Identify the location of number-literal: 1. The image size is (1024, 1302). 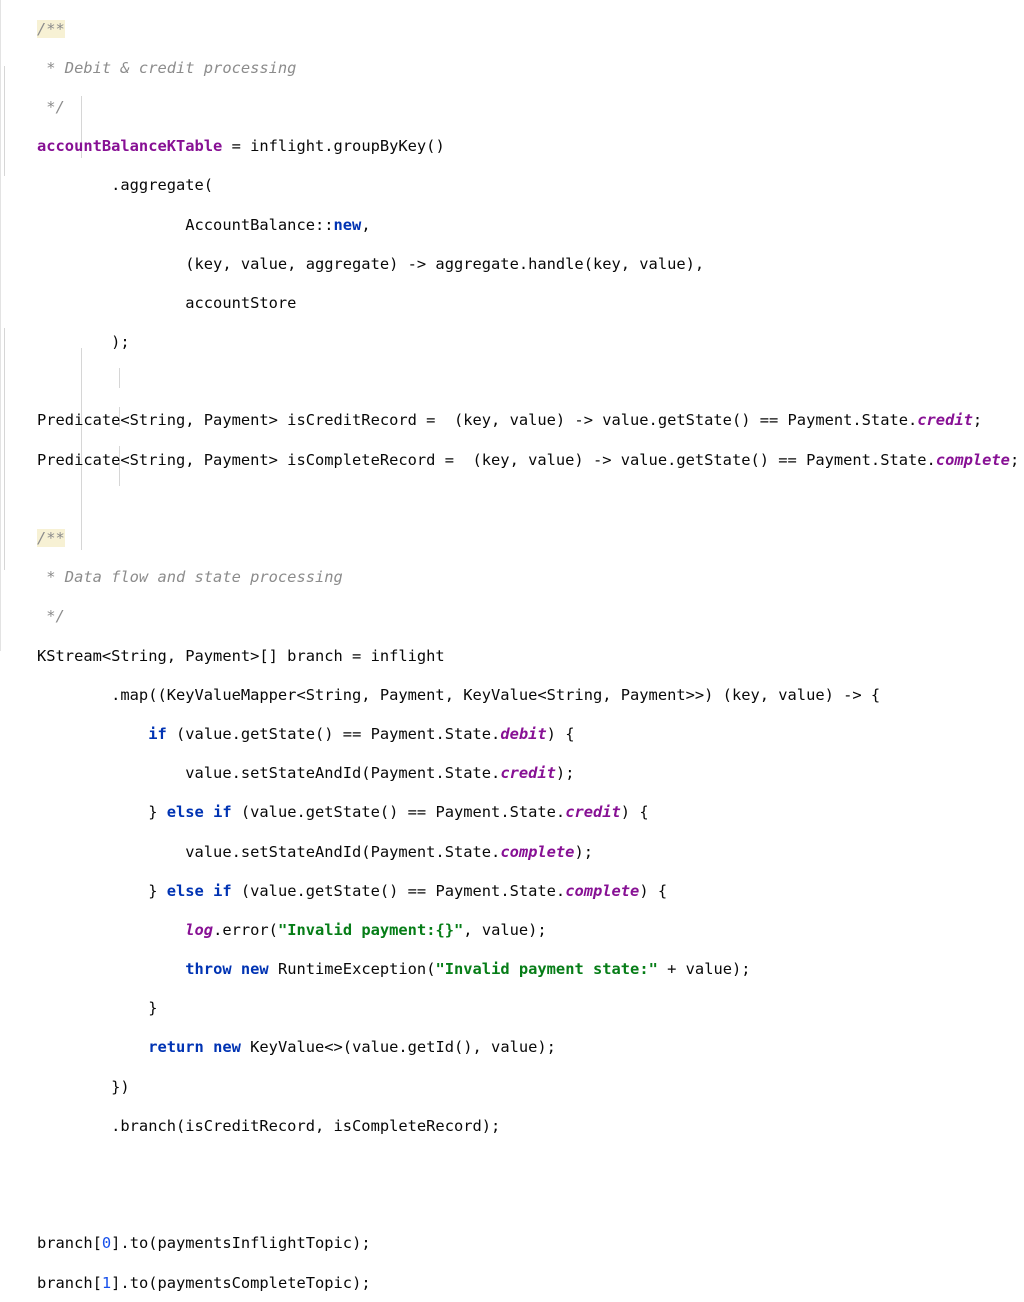
(106, 1282).